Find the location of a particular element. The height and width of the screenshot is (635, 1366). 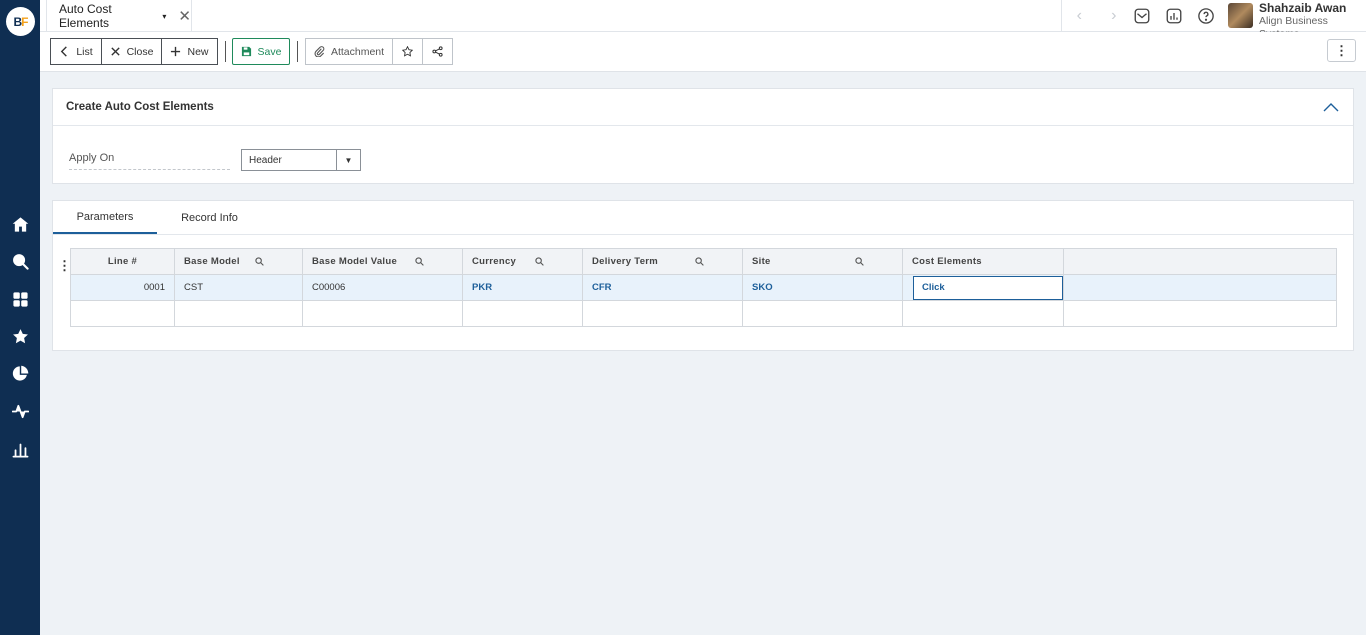

table-row-empty is located at coordinates (703, 313).